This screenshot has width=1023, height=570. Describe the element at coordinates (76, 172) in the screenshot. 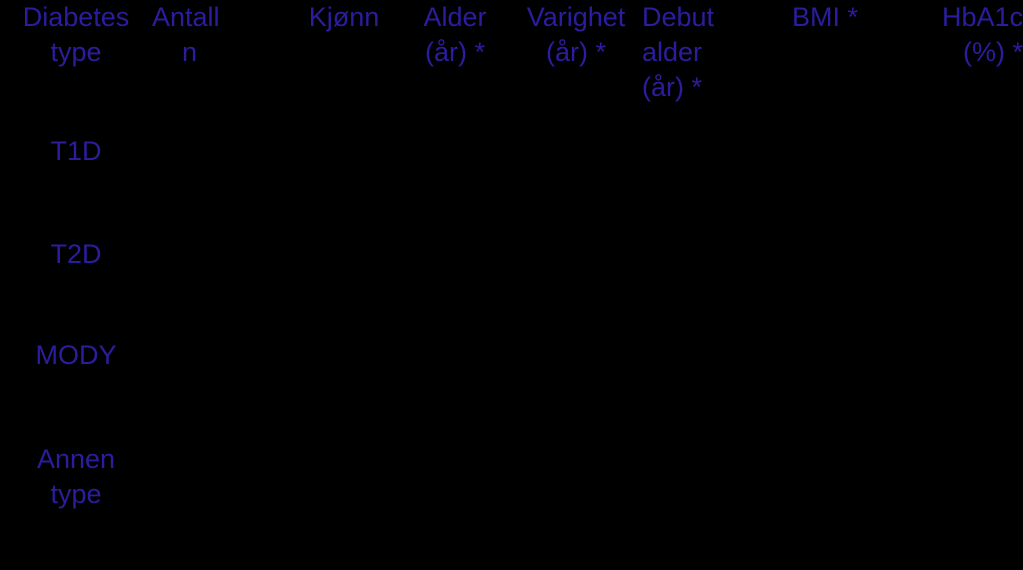

I see `row-label-t1d: T1D` at that location.